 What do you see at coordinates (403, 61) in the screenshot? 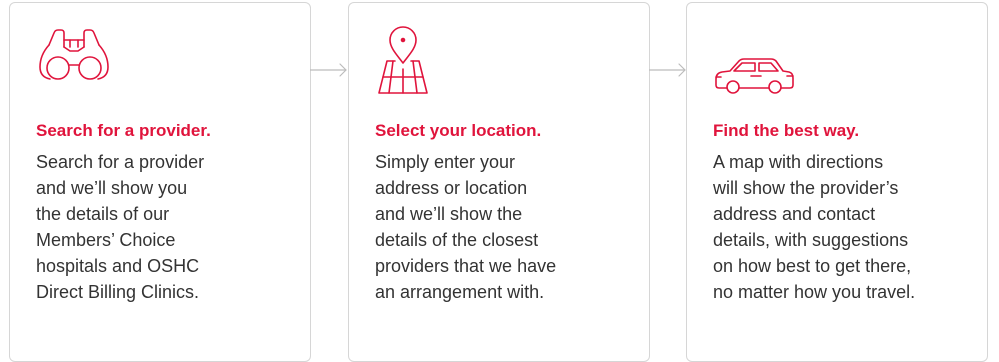
I see `map-location-pin-icon` at bounding box center [403, 61].